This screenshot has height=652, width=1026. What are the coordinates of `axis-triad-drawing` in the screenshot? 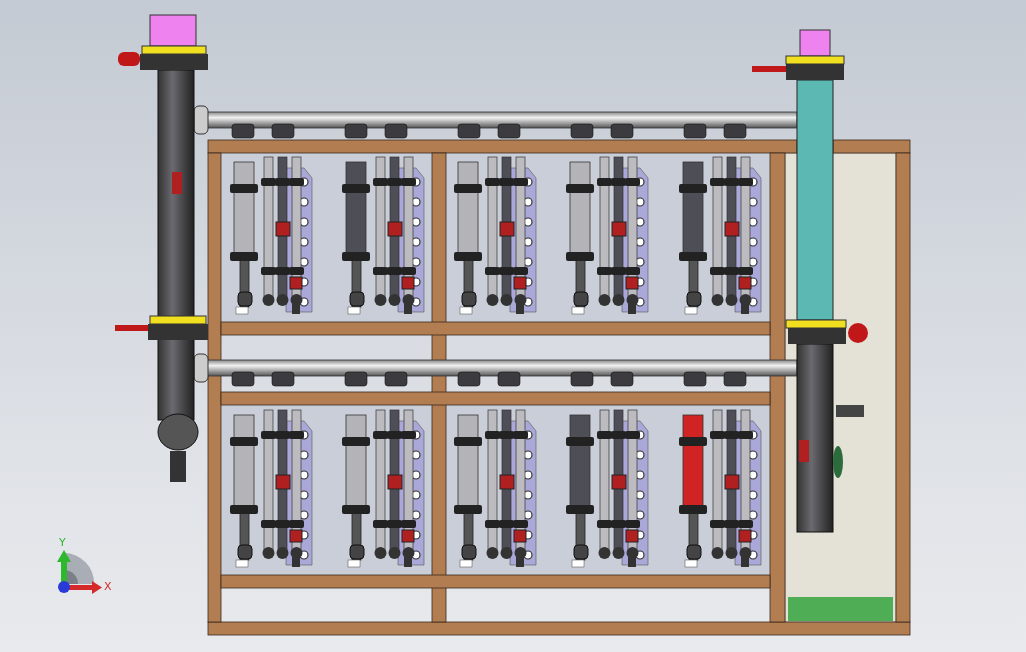 It's located at (79, 572).